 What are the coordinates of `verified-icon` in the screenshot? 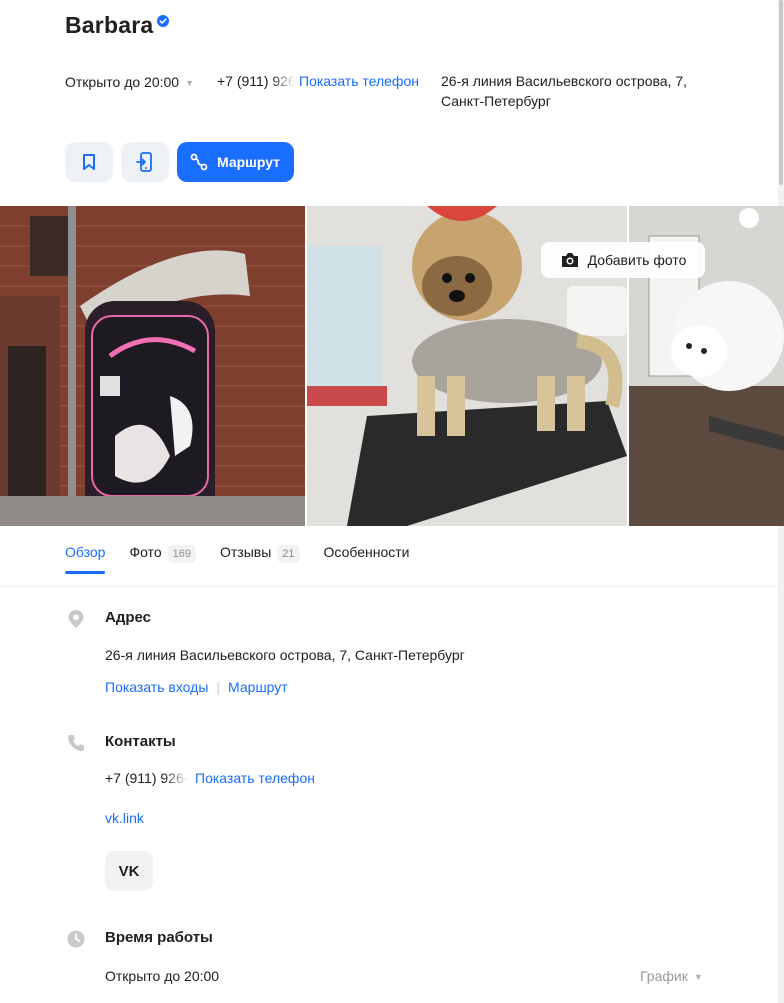 It's located at (163, 20).